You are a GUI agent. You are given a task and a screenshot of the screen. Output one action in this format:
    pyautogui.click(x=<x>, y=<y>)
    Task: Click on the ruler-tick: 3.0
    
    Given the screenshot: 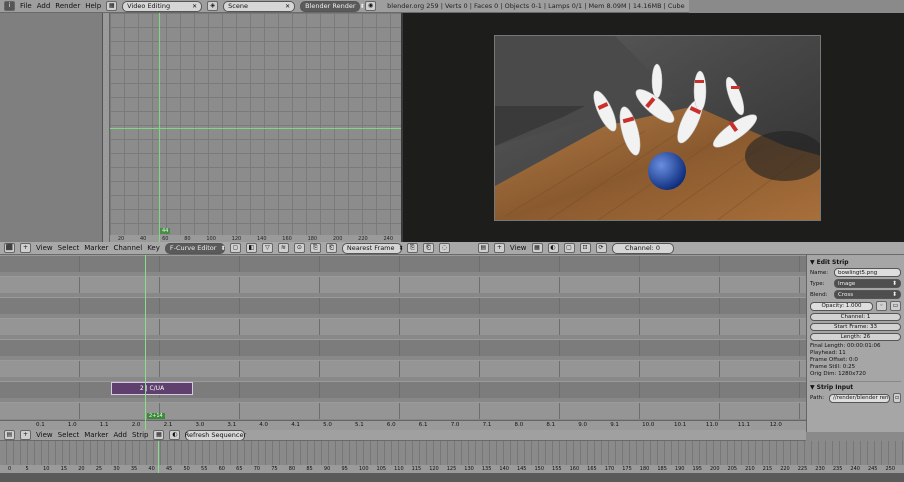 What is the action you would take?
    pyautogui.click(x=200, y=425)
    